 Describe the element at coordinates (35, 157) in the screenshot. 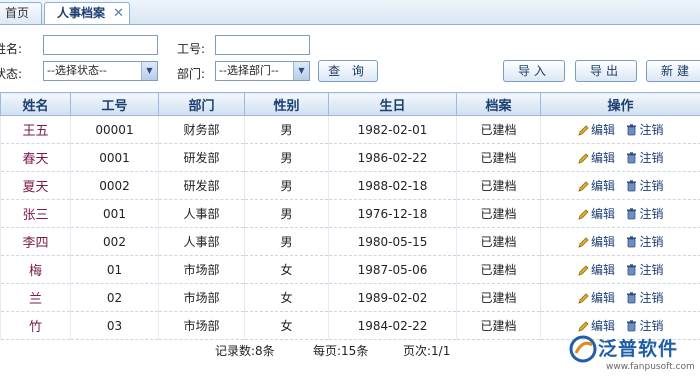

I see `cell-name: 春天` at that location.